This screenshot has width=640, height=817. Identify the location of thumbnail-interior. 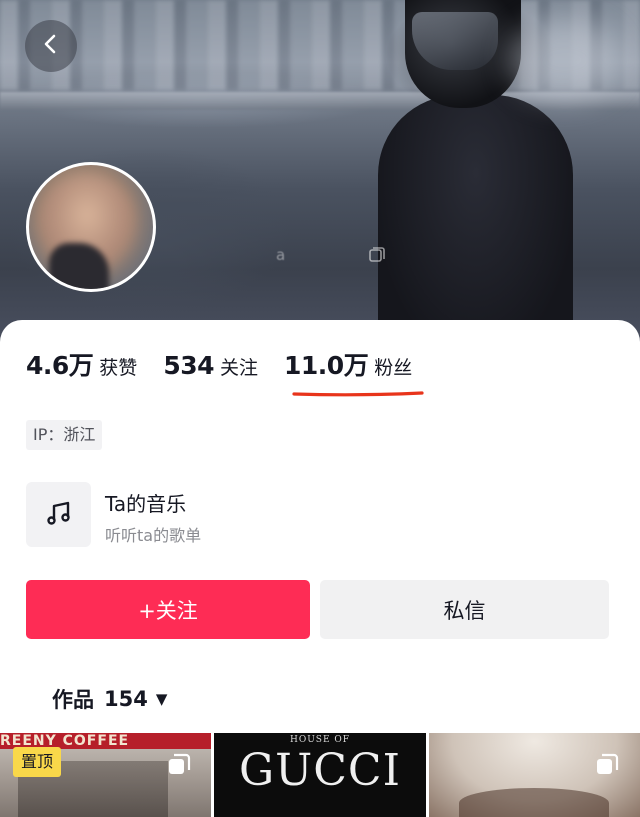
(534, 802).